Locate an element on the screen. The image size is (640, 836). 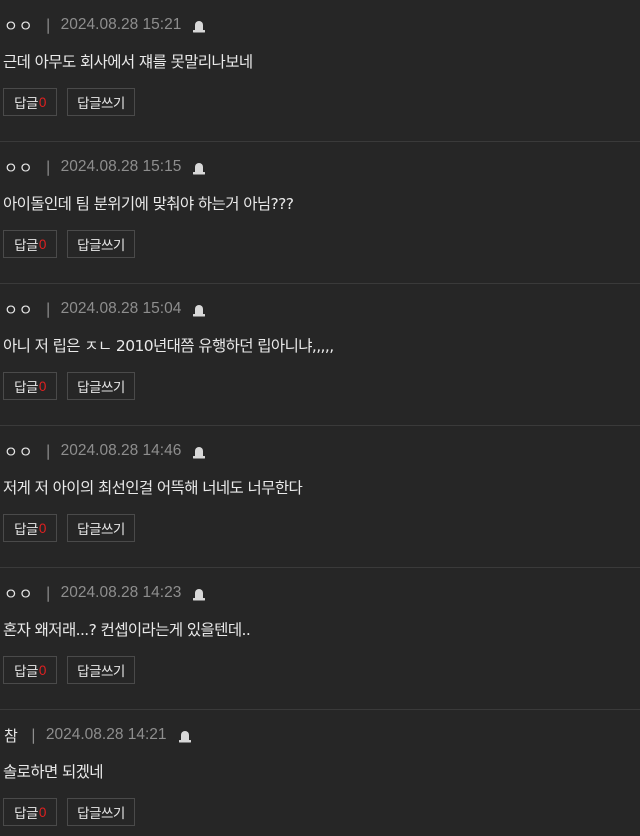
comment-meta: ㅇㅇ | 2024.08.28 14:23 is located at coordinates (105, 593).